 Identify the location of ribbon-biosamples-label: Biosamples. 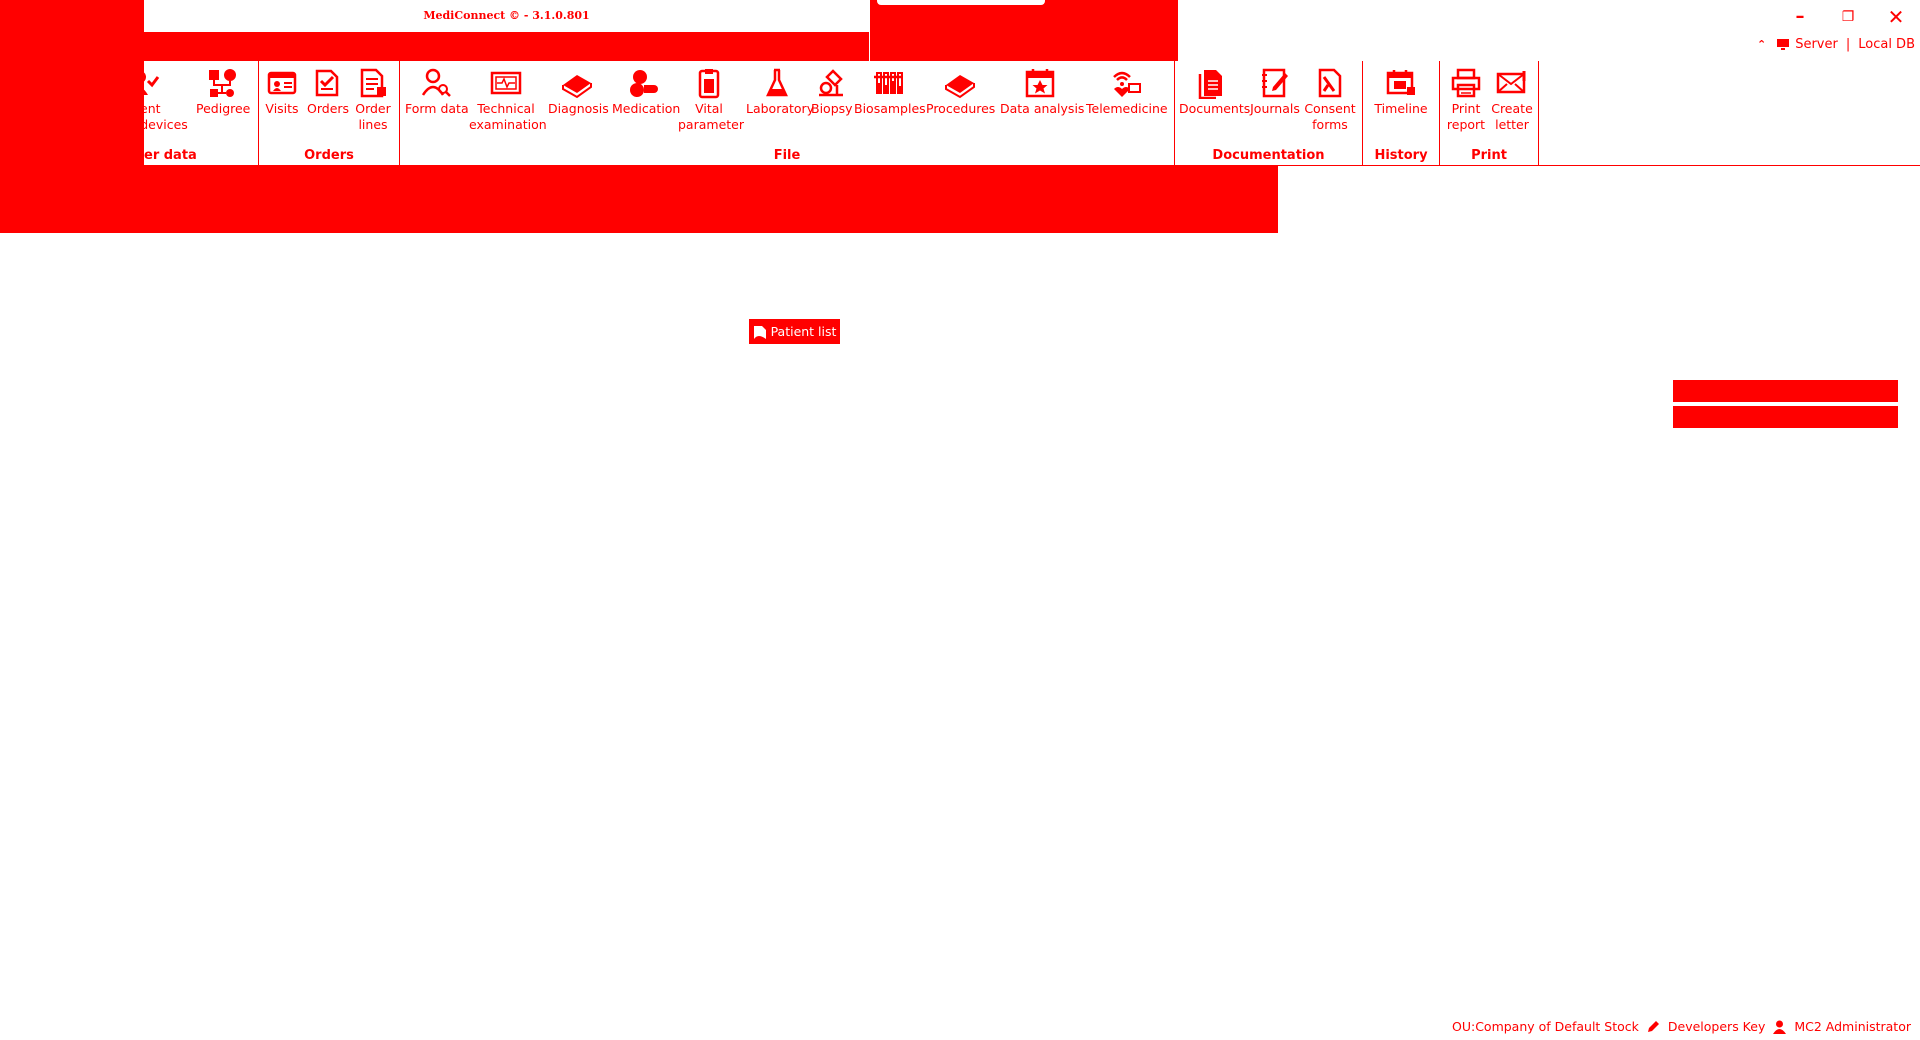
(890, 108).